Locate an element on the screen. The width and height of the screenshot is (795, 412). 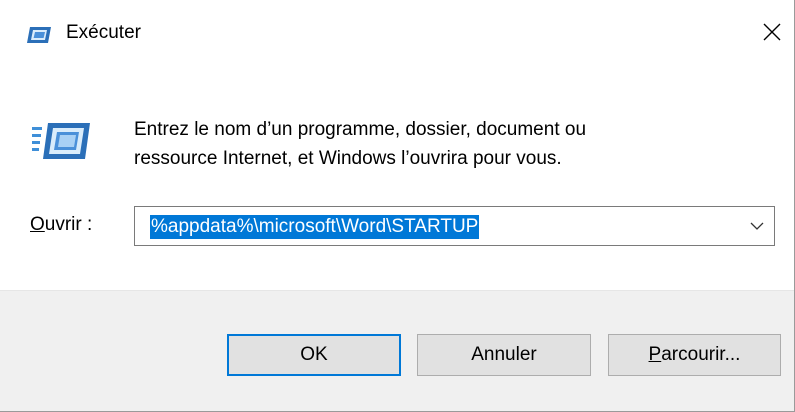
run-program-icon is located at coordinates (60, 141).